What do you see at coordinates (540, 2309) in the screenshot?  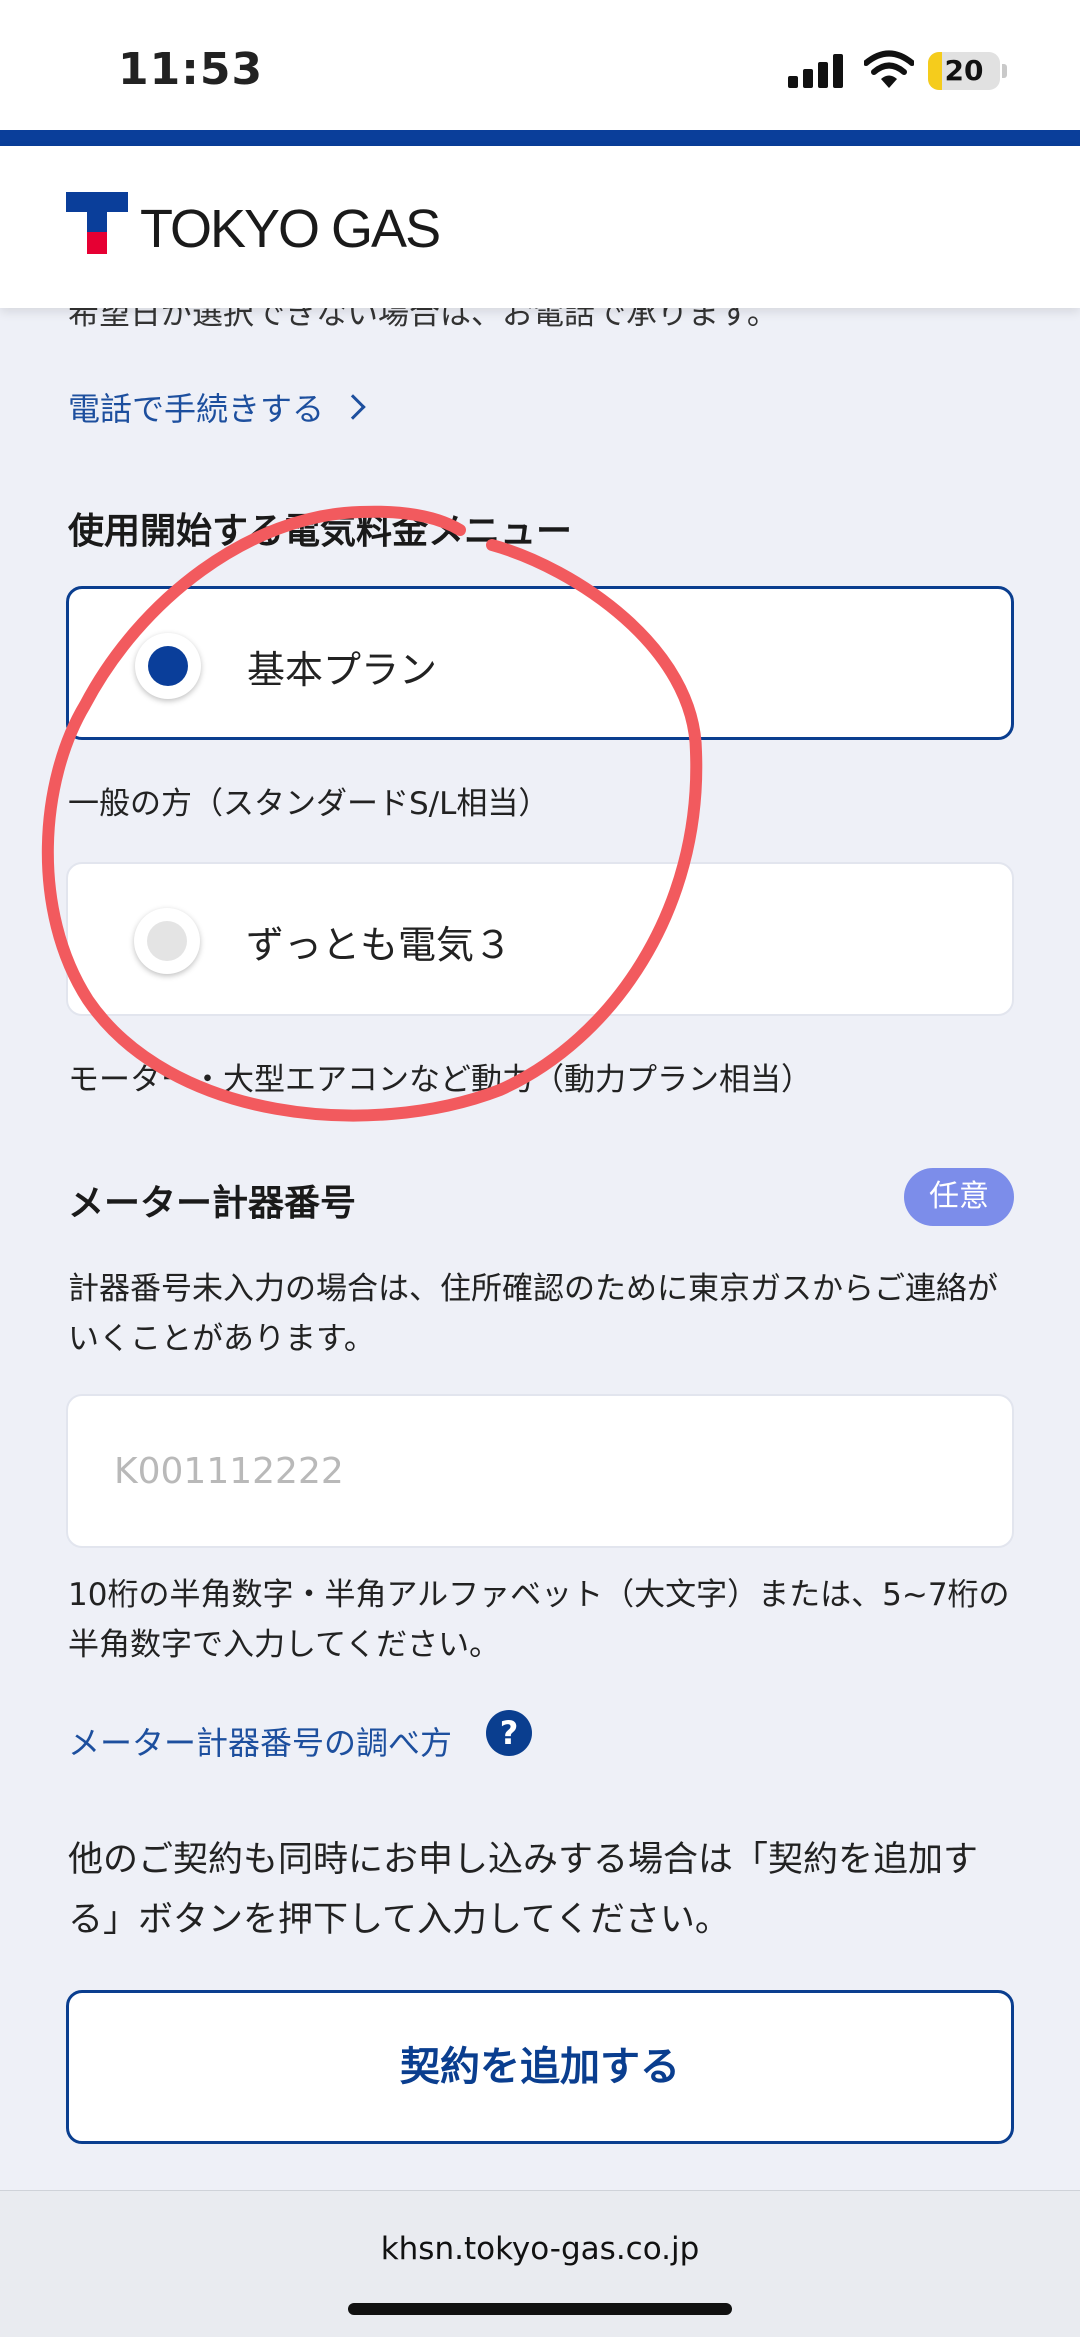 I see `home-indicator` at bounding box center [540, 2309].